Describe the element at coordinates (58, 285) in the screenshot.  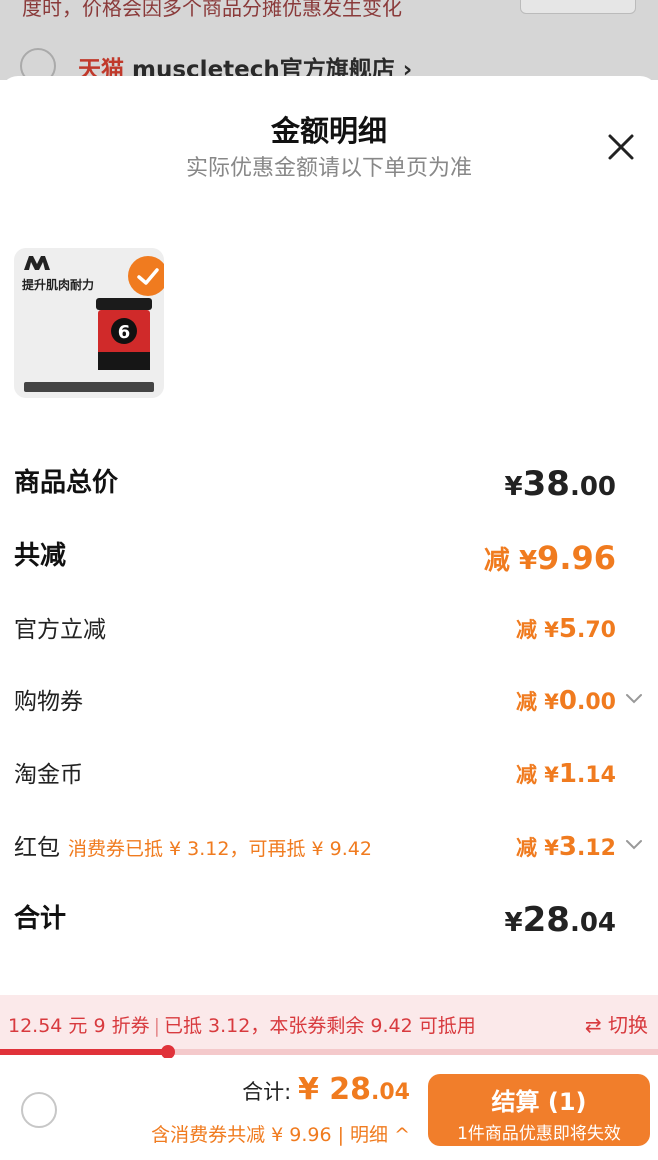
I see `product-image-text: 提升肌肉耐力` at that location.